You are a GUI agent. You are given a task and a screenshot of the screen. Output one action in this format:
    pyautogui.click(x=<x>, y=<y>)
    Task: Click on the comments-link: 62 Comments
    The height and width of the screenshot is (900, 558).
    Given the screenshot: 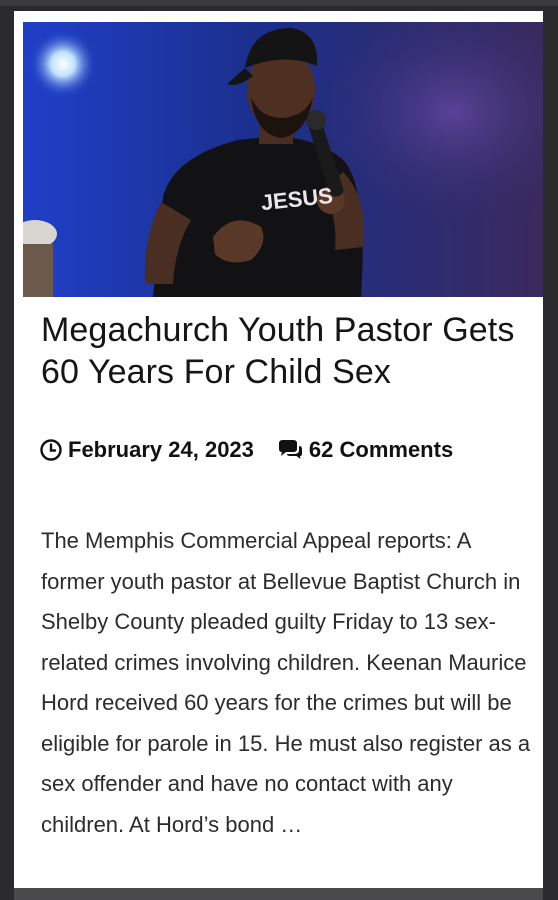 What is the action you would take?
    pyautogui.click(x=364, y=450)
    